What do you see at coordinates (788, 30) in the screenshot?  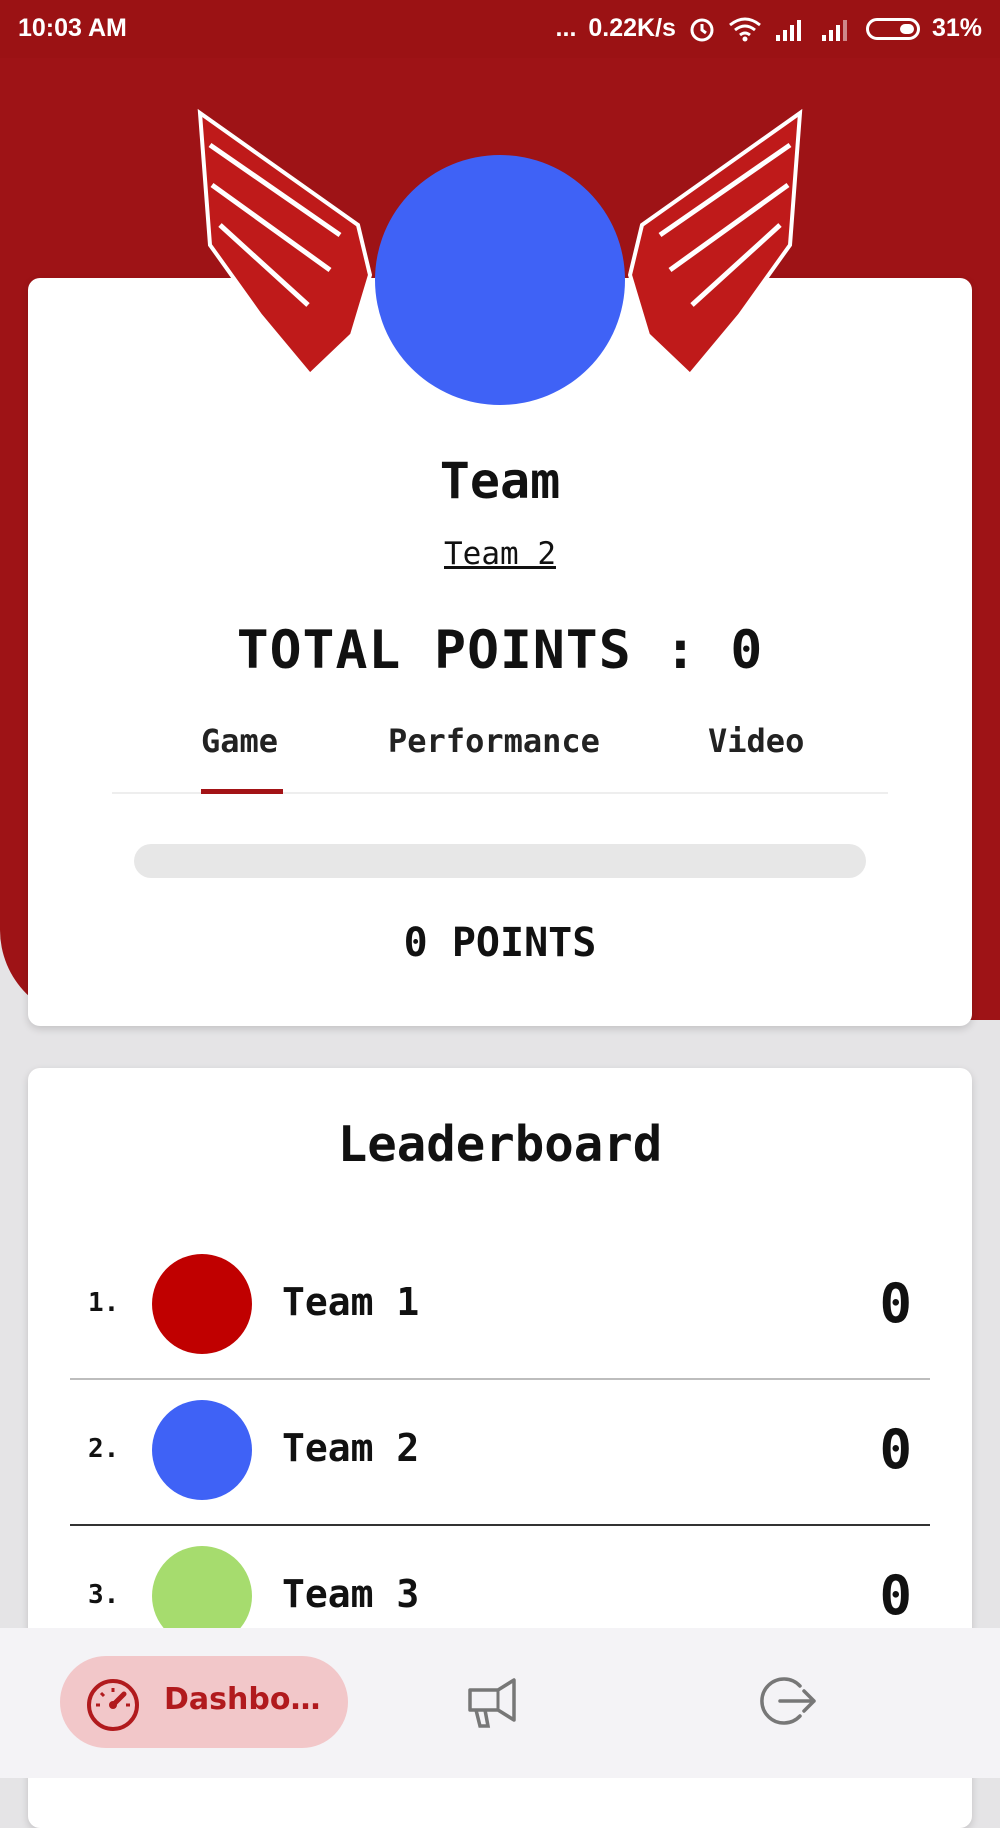 I see `signal-icon` at bounding box center [788, 30].